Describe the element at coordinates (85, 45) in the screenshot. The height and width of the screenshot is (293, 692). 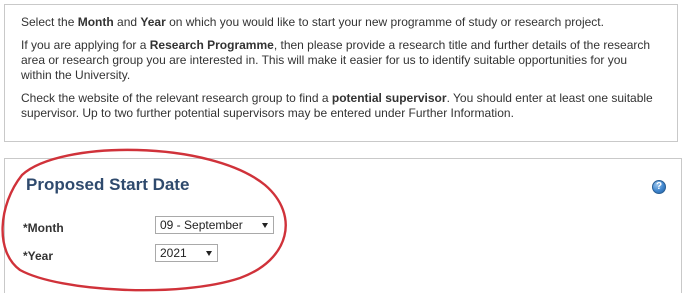
I see `text-segment: If you are applying for a` at that location.